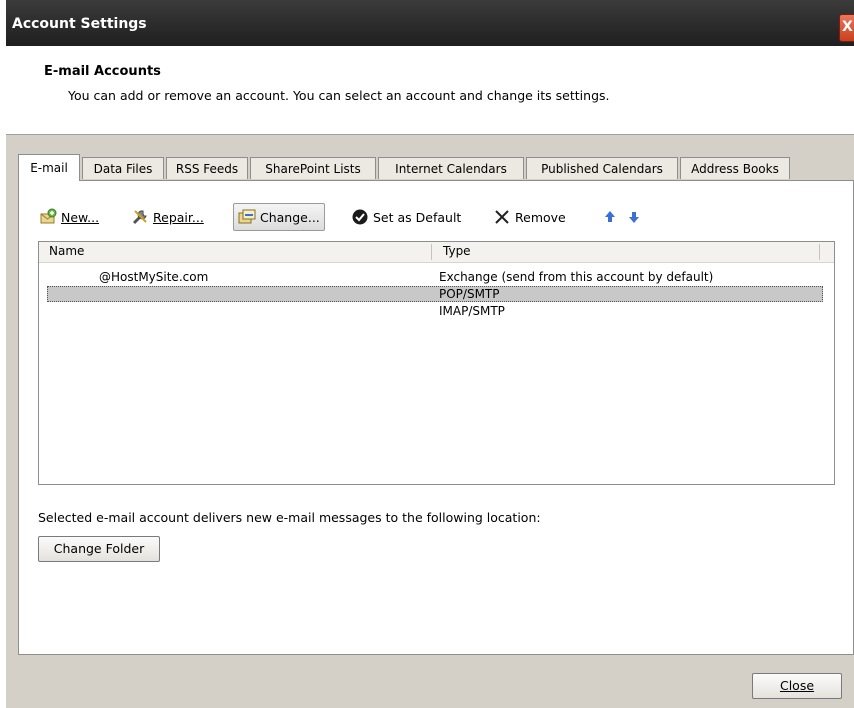 This screenshot has height=708, width=854. What do you see at coordinates (247, 217) in the screenshot?
I see `change-icon` at bounding box center [247, 217].